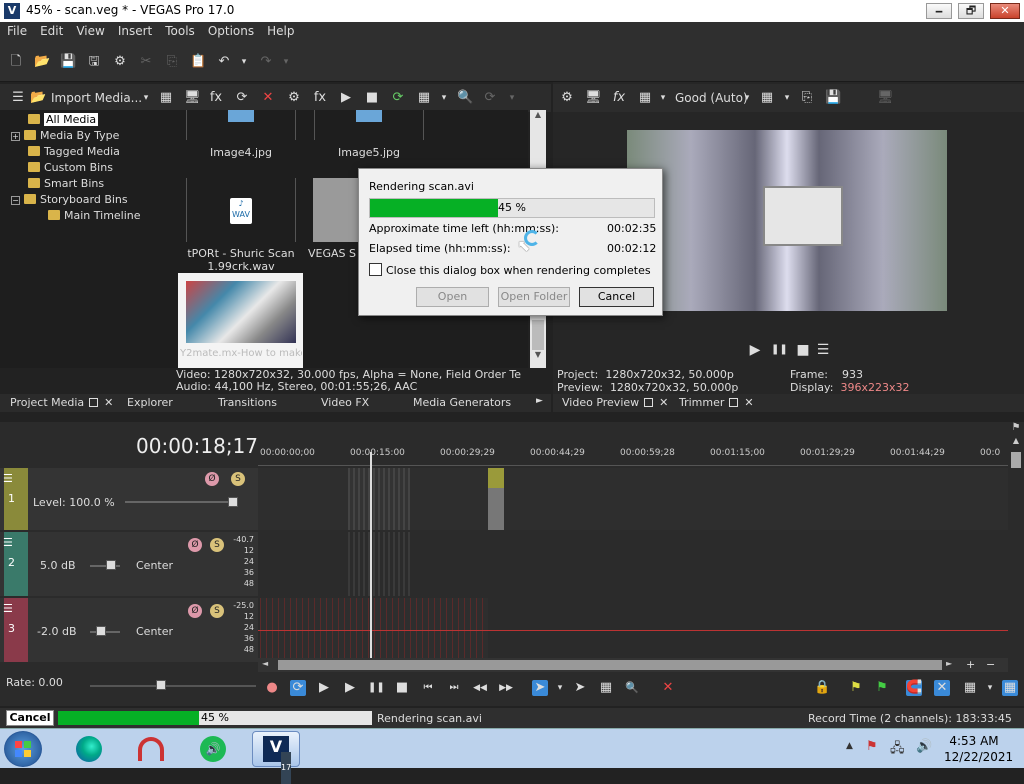 The width and height of the screenshot is (1024, 784). I want to click on headphones-icon, so click(151, 749).